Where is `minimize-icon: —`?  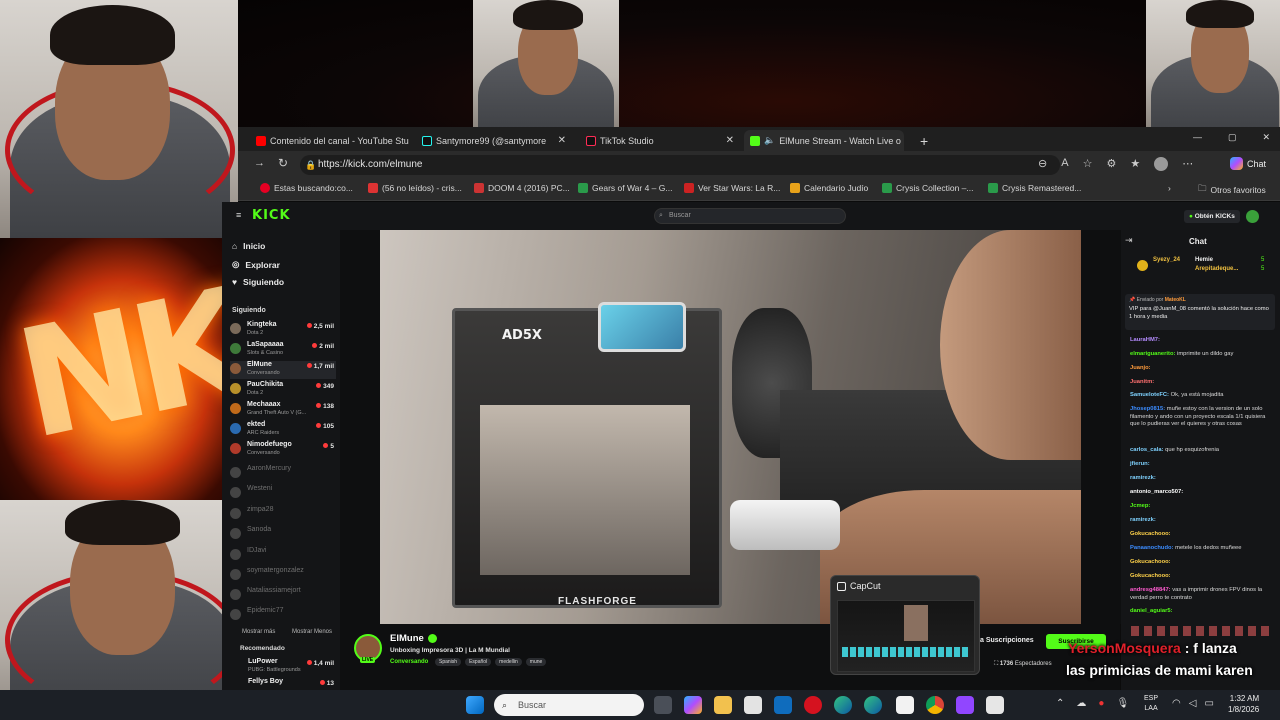
minimize-icon: — is located at coordinates (1197, 137).